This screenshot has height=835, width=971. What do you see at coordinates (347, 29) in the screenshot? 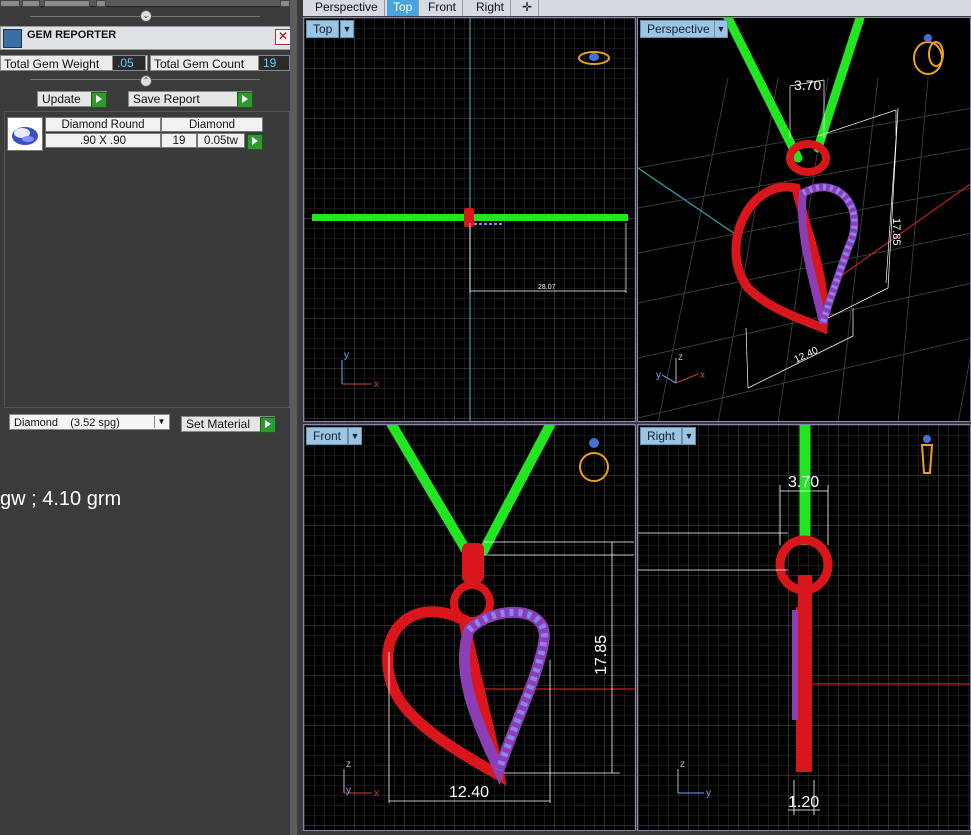
I see `viewport-menu-top: ▼` at bounding box center [347, 29].